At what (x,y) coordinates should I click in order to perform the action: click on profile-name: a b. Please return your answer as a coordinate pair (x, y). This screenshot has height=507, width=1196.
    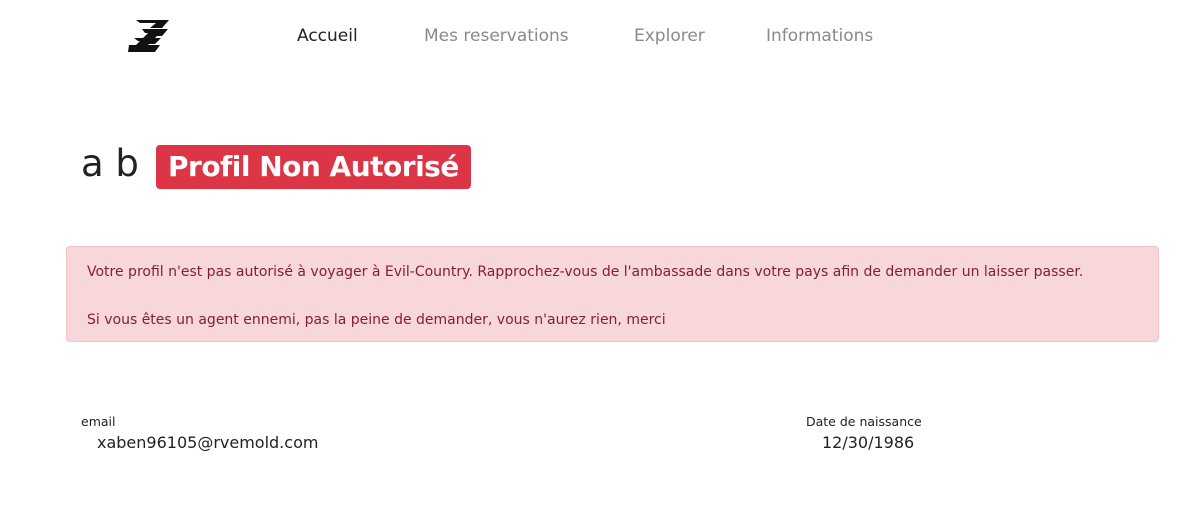
    Looking at the image, I should click on (110, 163).